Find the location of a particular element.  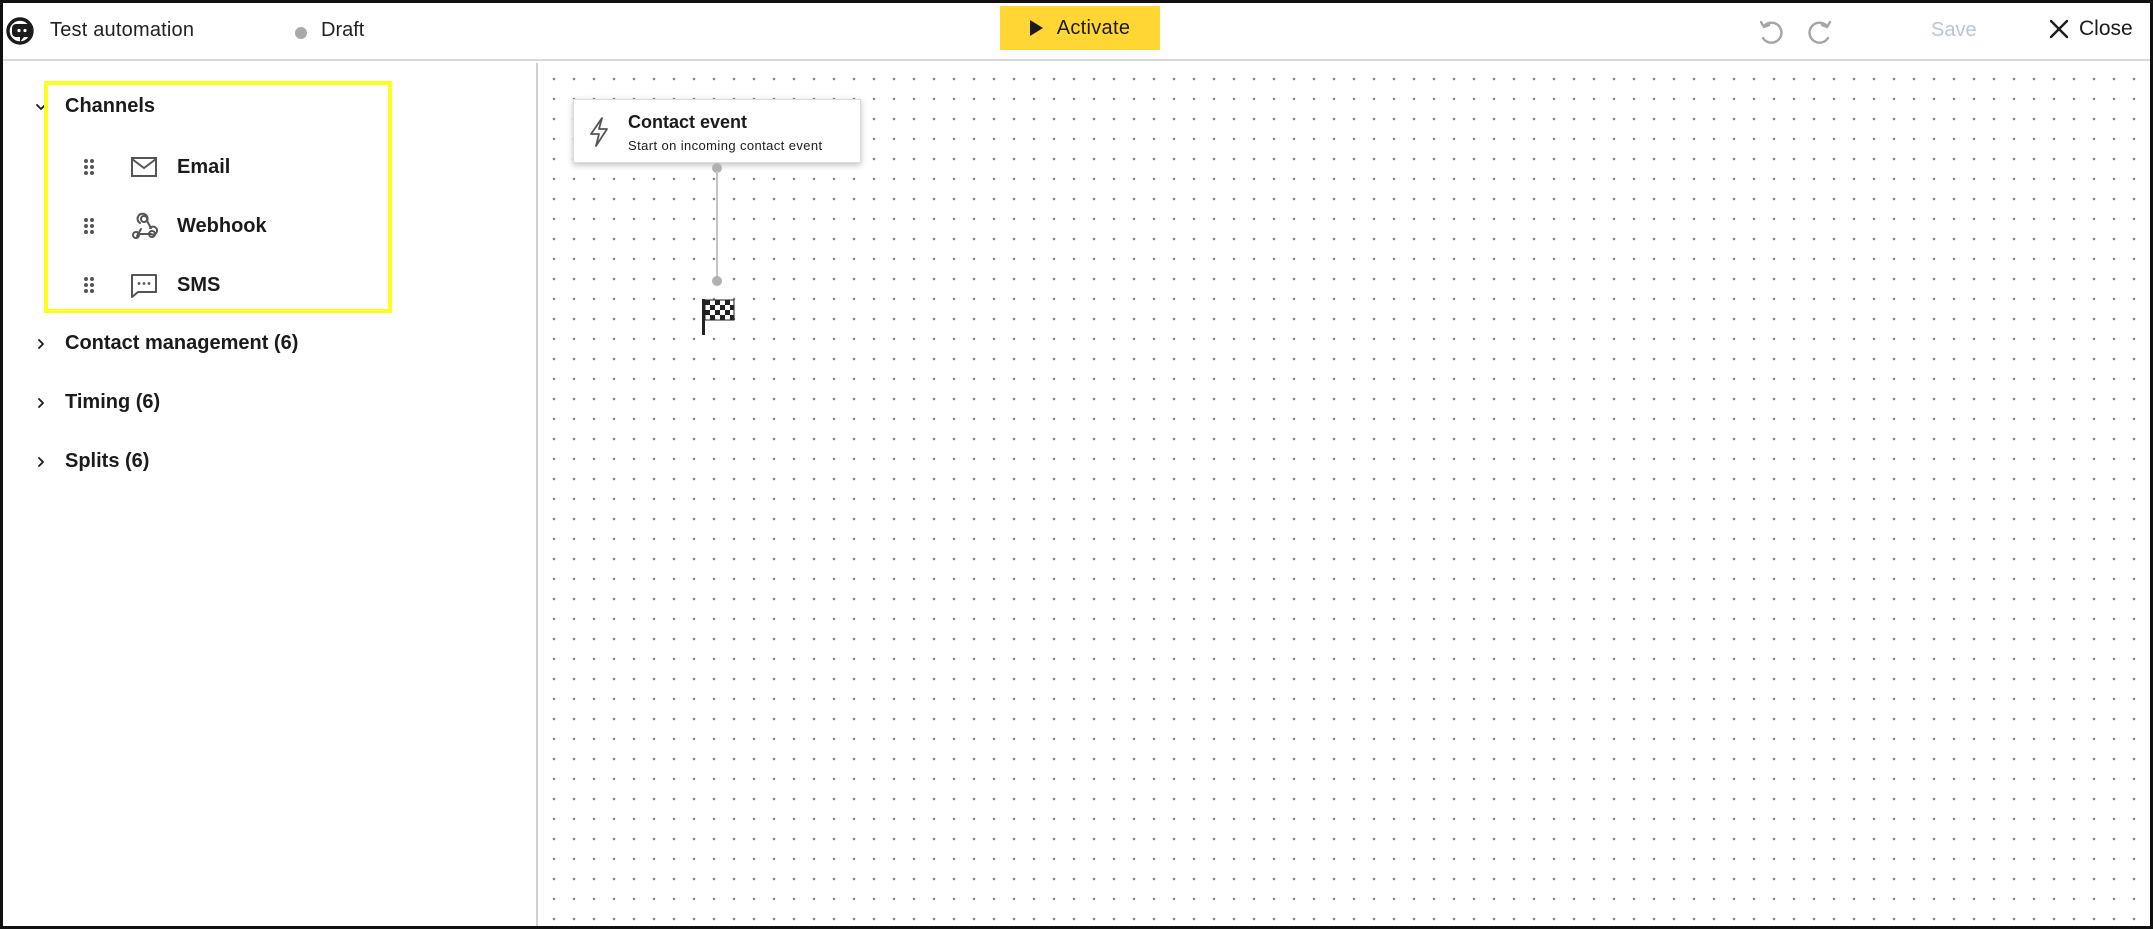

close-label: Close is located at coordinates (2106, 28).